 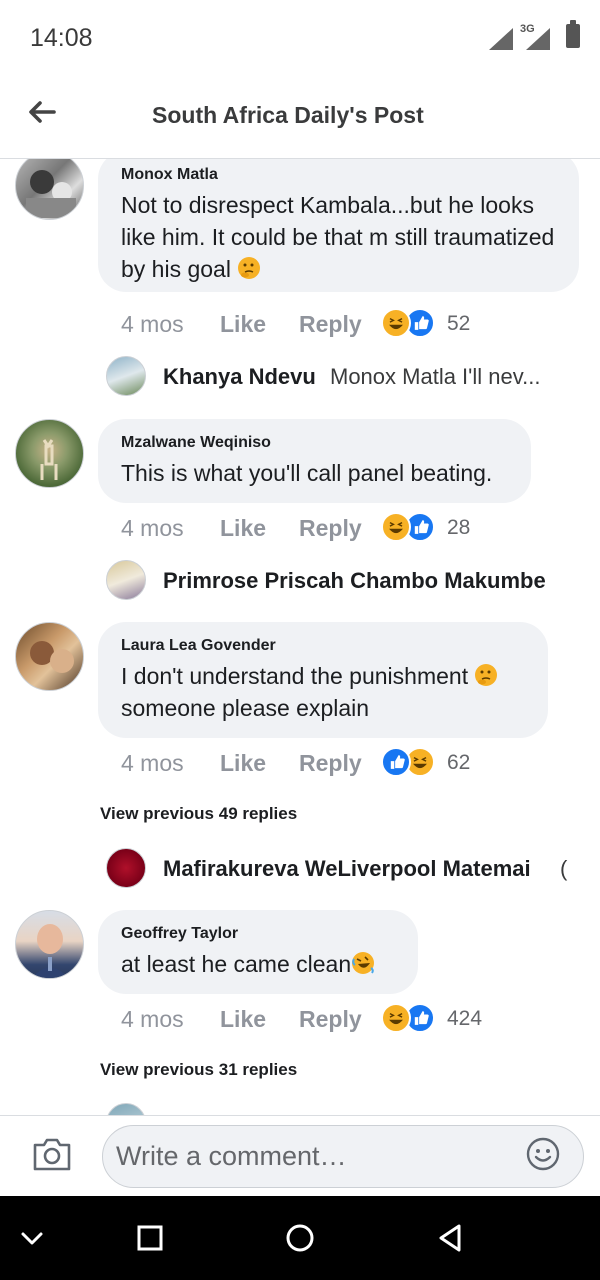 I want to click on chevron-down-icon, so click(x=32, y=1238).